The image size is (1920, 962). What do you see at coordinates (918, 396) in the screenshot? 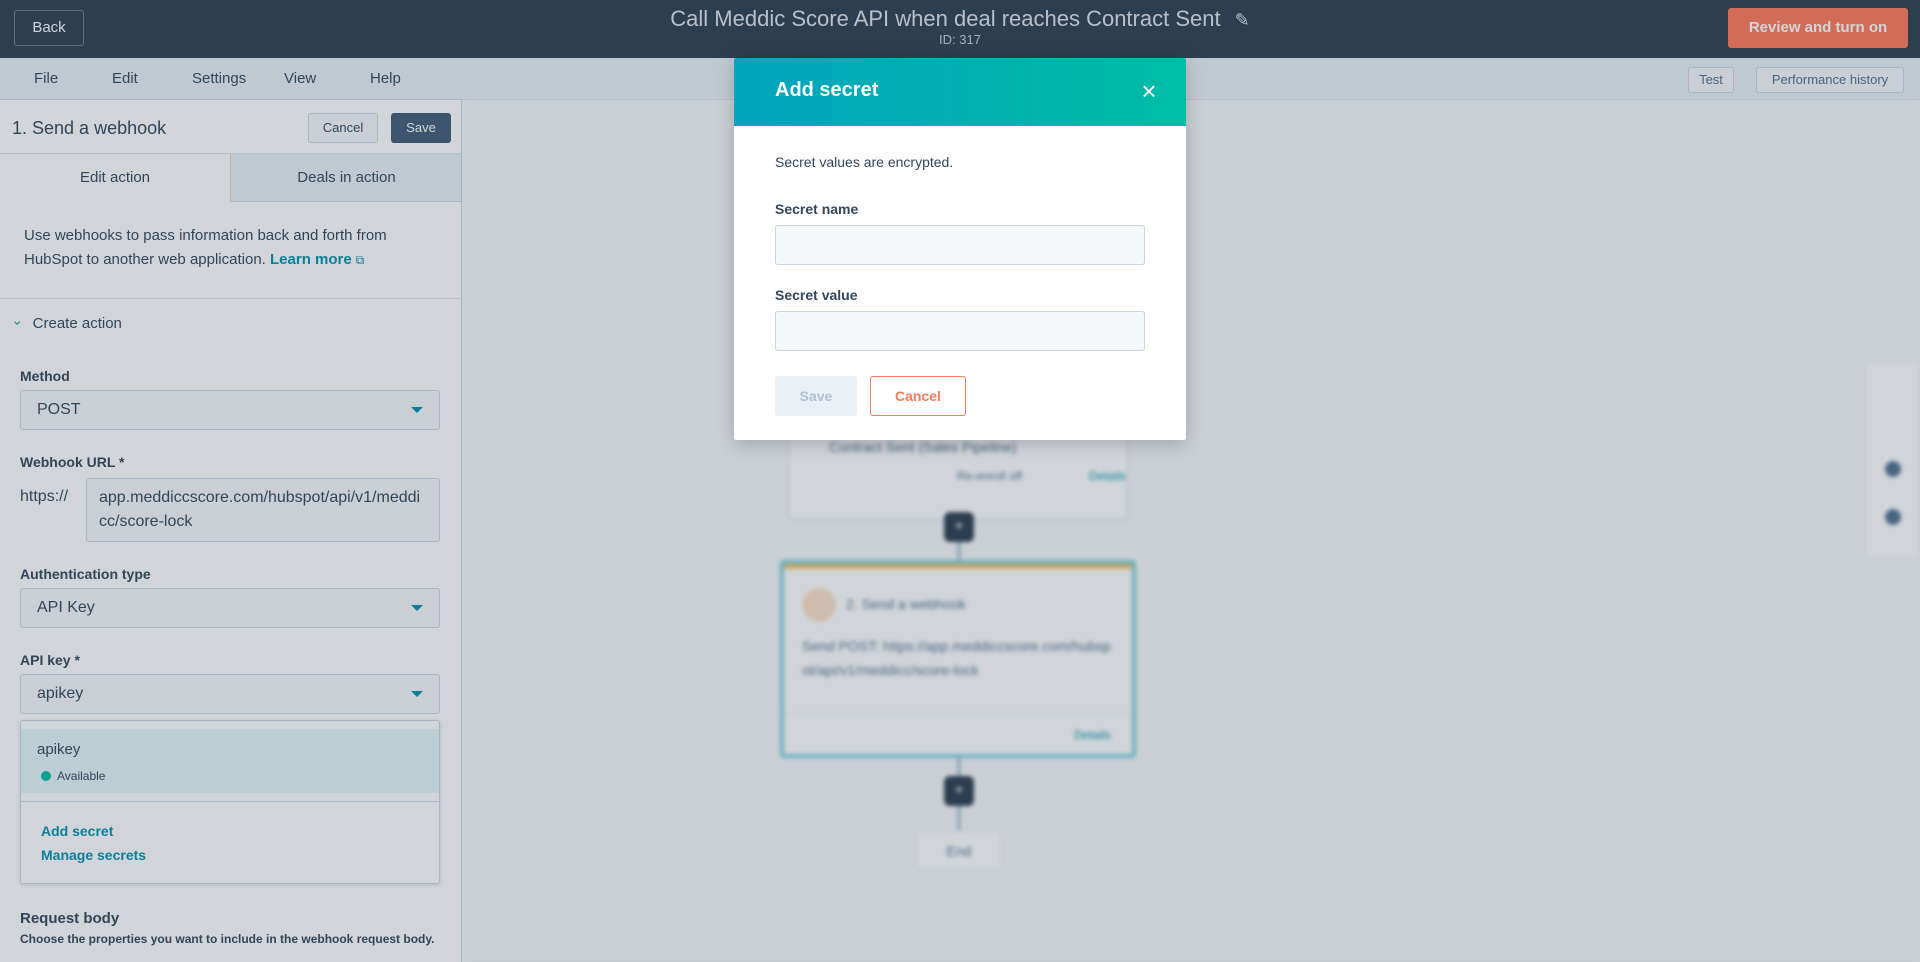
I see `modal-cancel-button: Cancel` at bounding box center [918, 396].